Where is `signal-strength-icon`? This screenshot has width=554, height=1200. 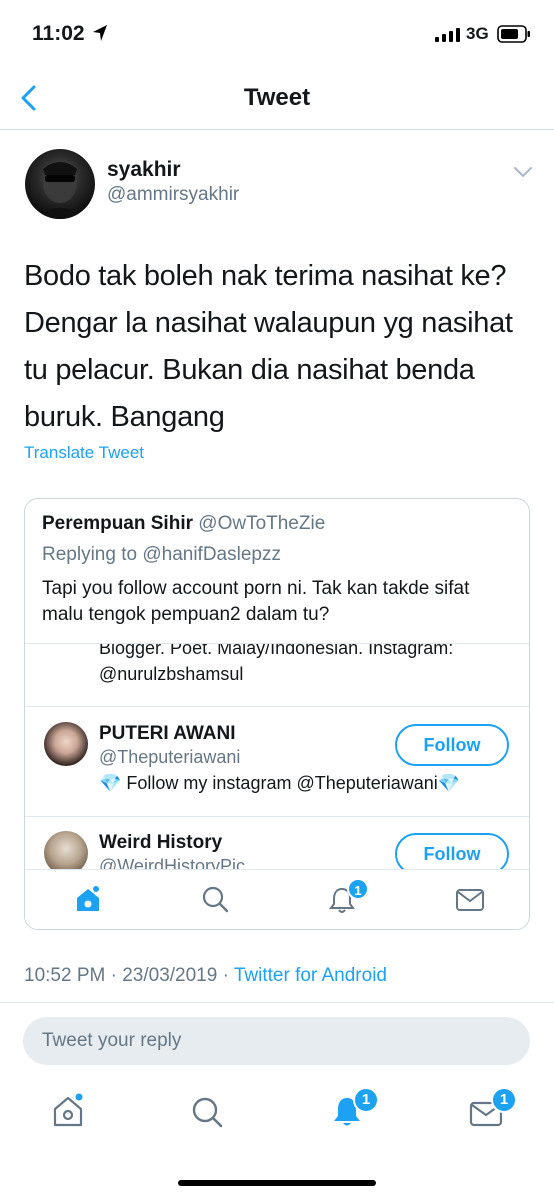
signal-strength-icon is located at coordinates (448, 35).